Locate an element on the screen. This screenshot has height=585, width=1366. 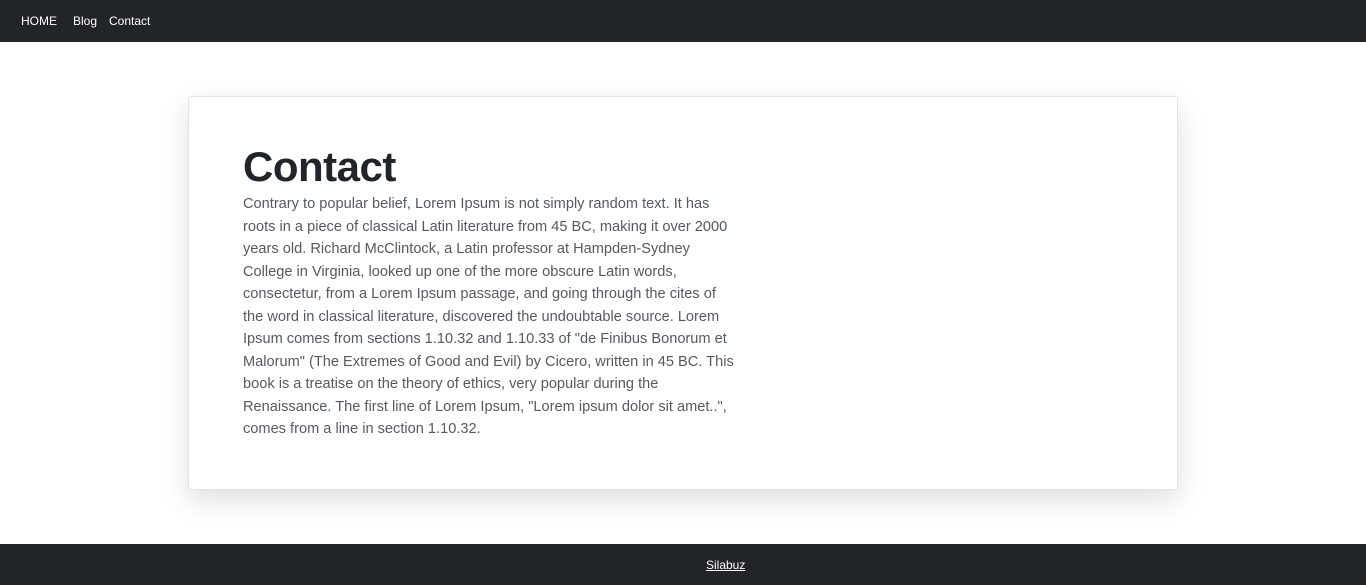
page-footer: Silabuz is located at coordinates (683, 564).